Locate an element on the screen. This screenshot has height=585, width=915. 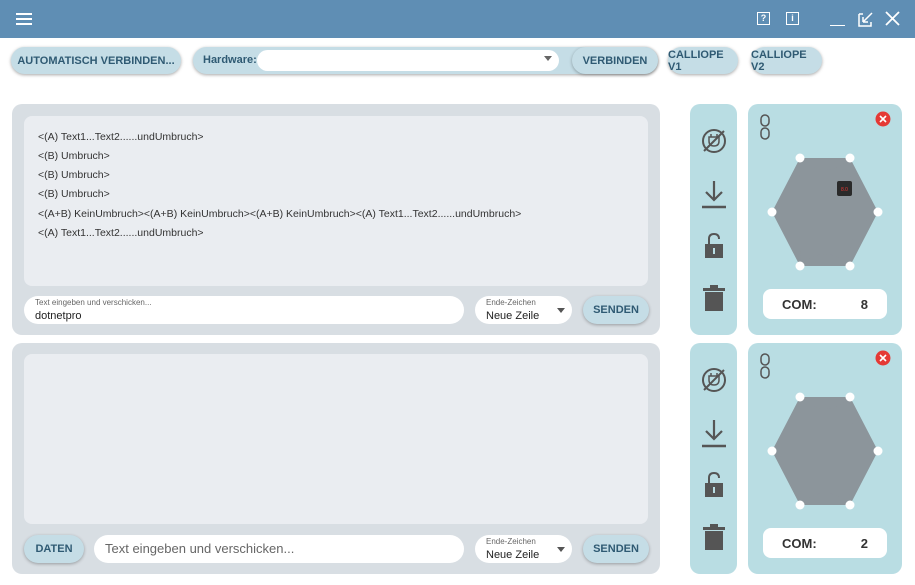
device-card-2: COM: 2 is located at coordinates (825, 458).